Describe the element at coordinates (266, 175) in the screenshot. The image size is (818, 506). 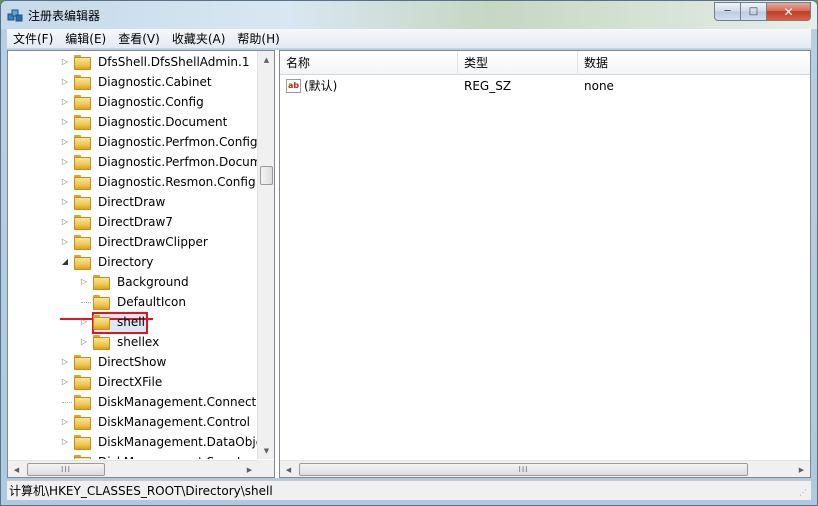
I see `tree-vertical-scroll-thumb` at that location.